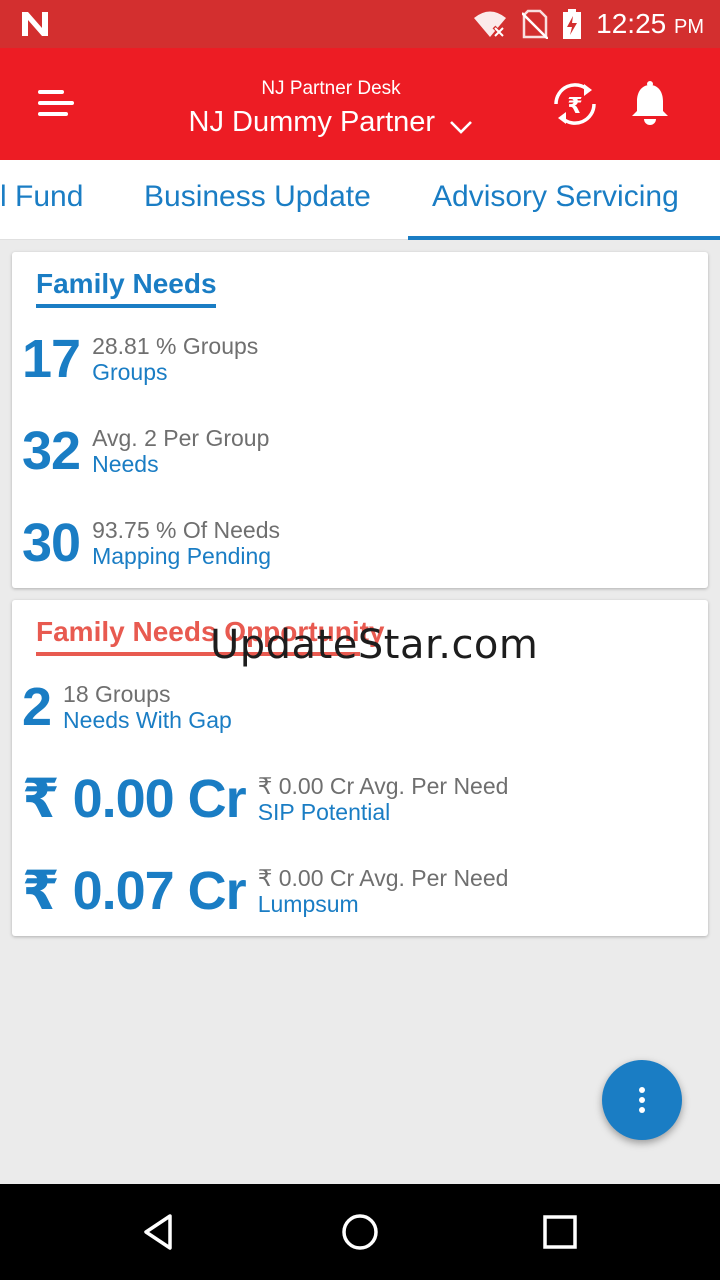 This screenshot has height=1280, width=720. Describe the element at coordinates (324, 812) in the screenshot. I see `stat-label: SIP Potential` at that location.